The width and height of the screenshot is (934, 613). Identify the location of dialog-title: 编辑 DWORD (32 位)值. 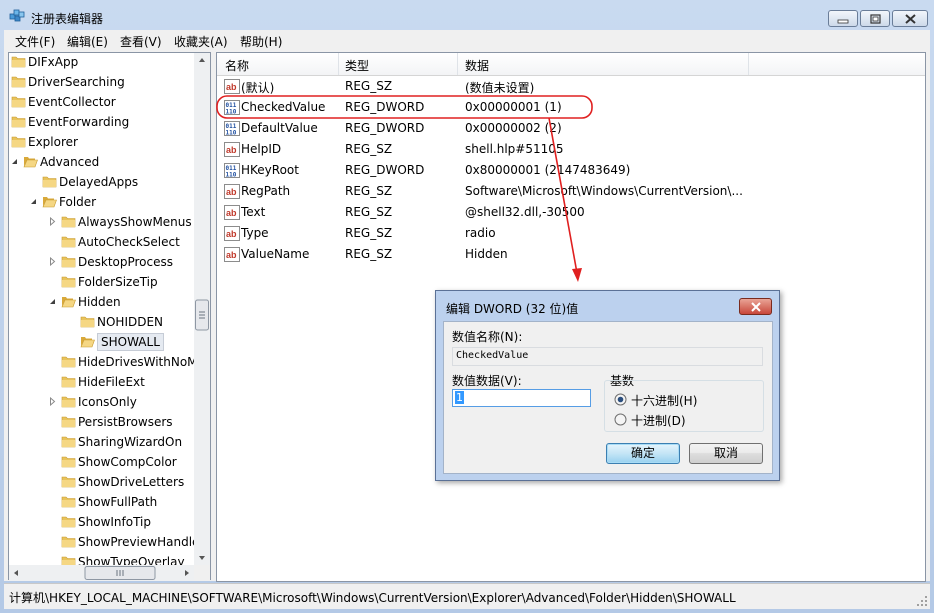
(512, 309).